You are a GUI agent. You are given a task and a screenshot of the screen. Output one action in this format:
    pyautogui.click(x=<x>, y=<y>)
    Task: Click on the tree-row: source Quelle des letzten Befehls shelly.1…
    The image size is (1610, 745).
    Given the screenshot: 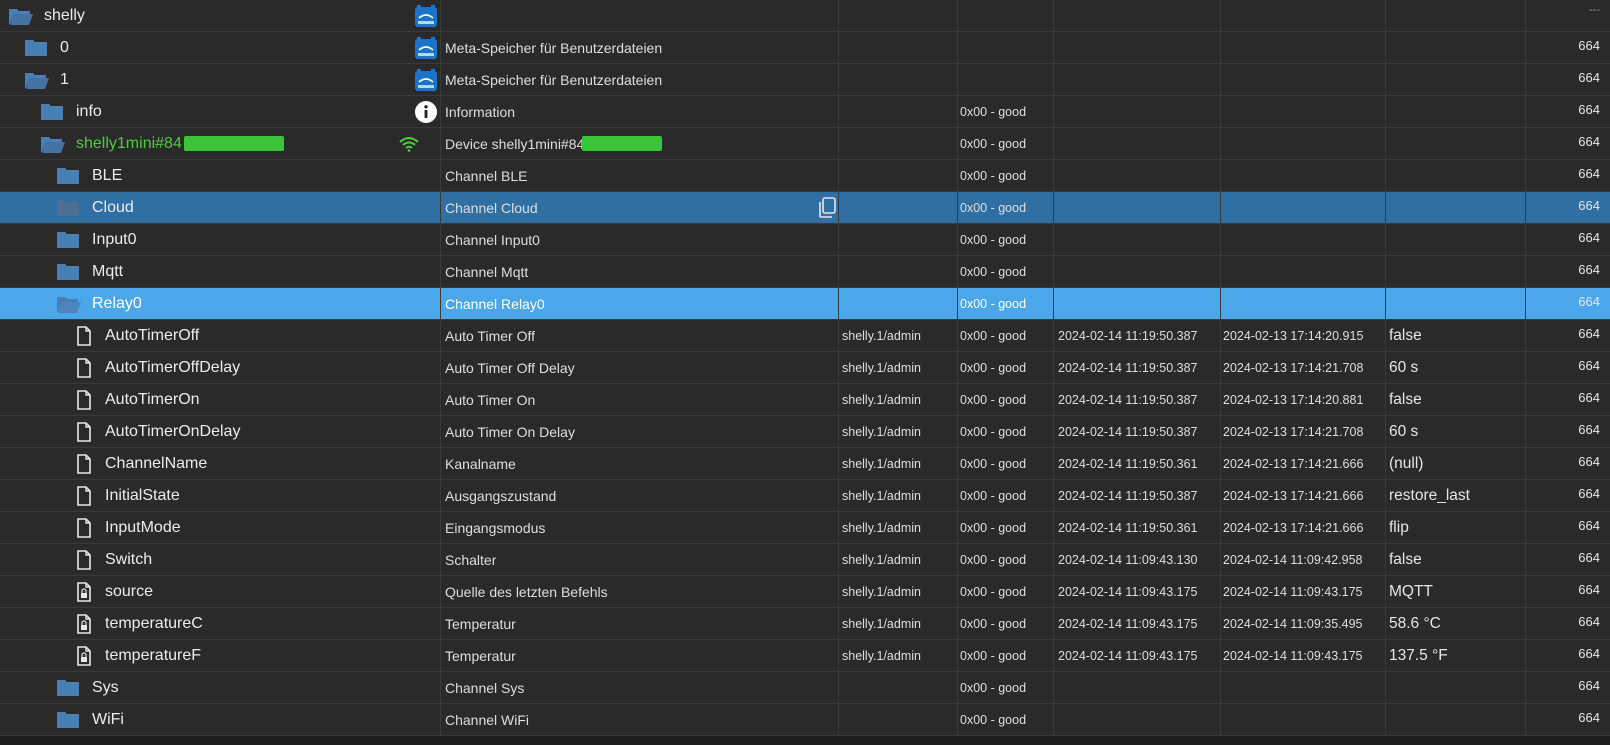 What is the action you would take?
    pyautogui.click(x=805, y=592)
    